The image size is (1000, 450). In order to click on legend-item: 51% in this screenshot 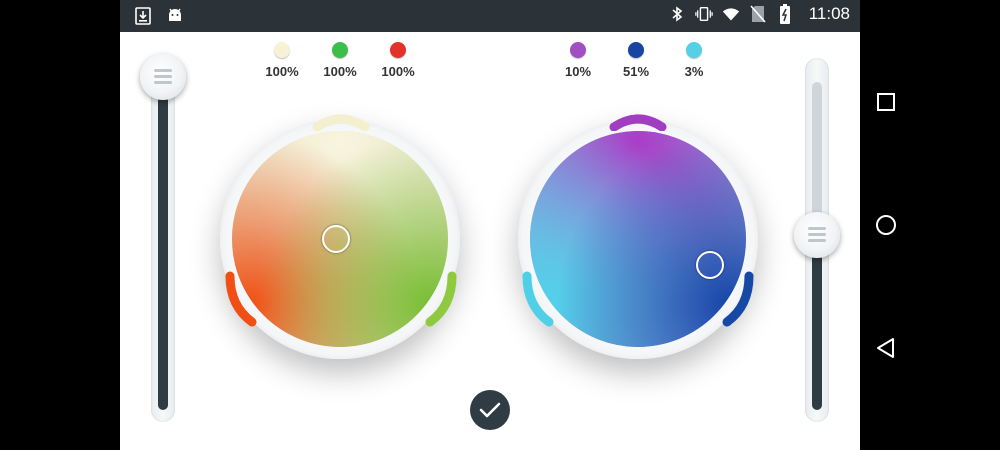, I will do `click(636, 60)`.